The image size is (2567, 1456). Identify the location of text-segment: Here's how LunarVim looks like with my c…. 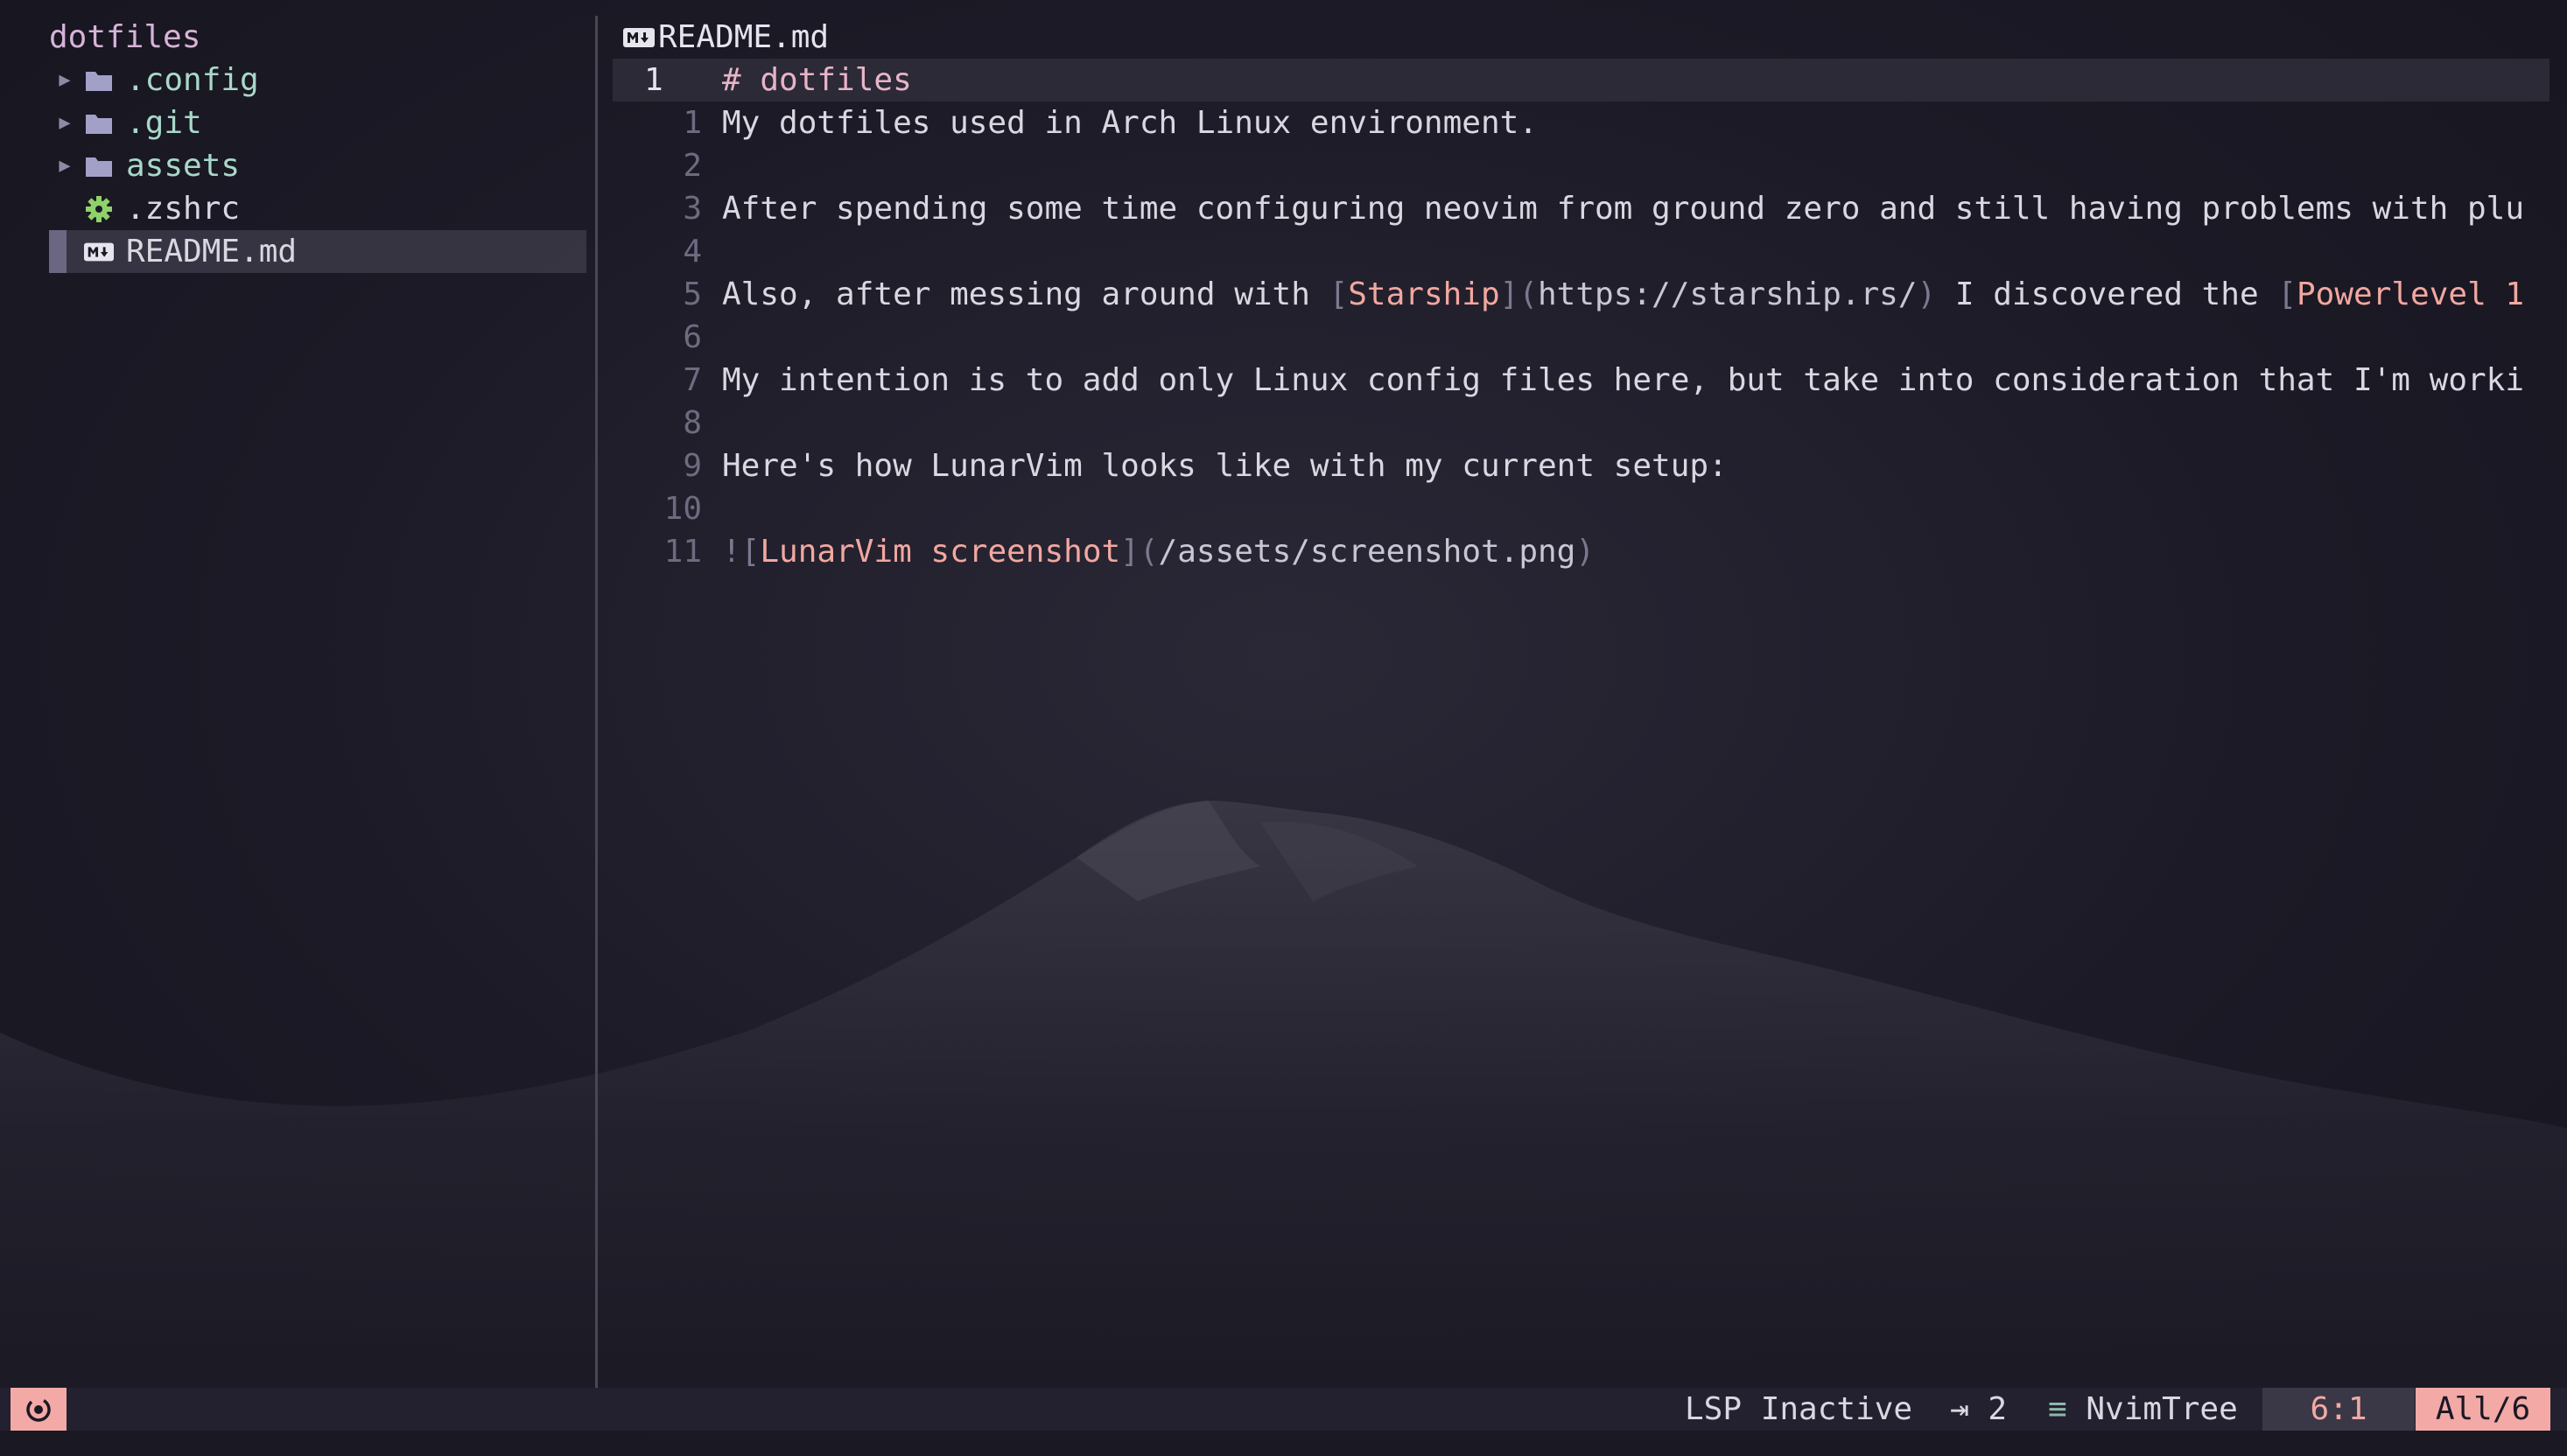
(1225, 466).